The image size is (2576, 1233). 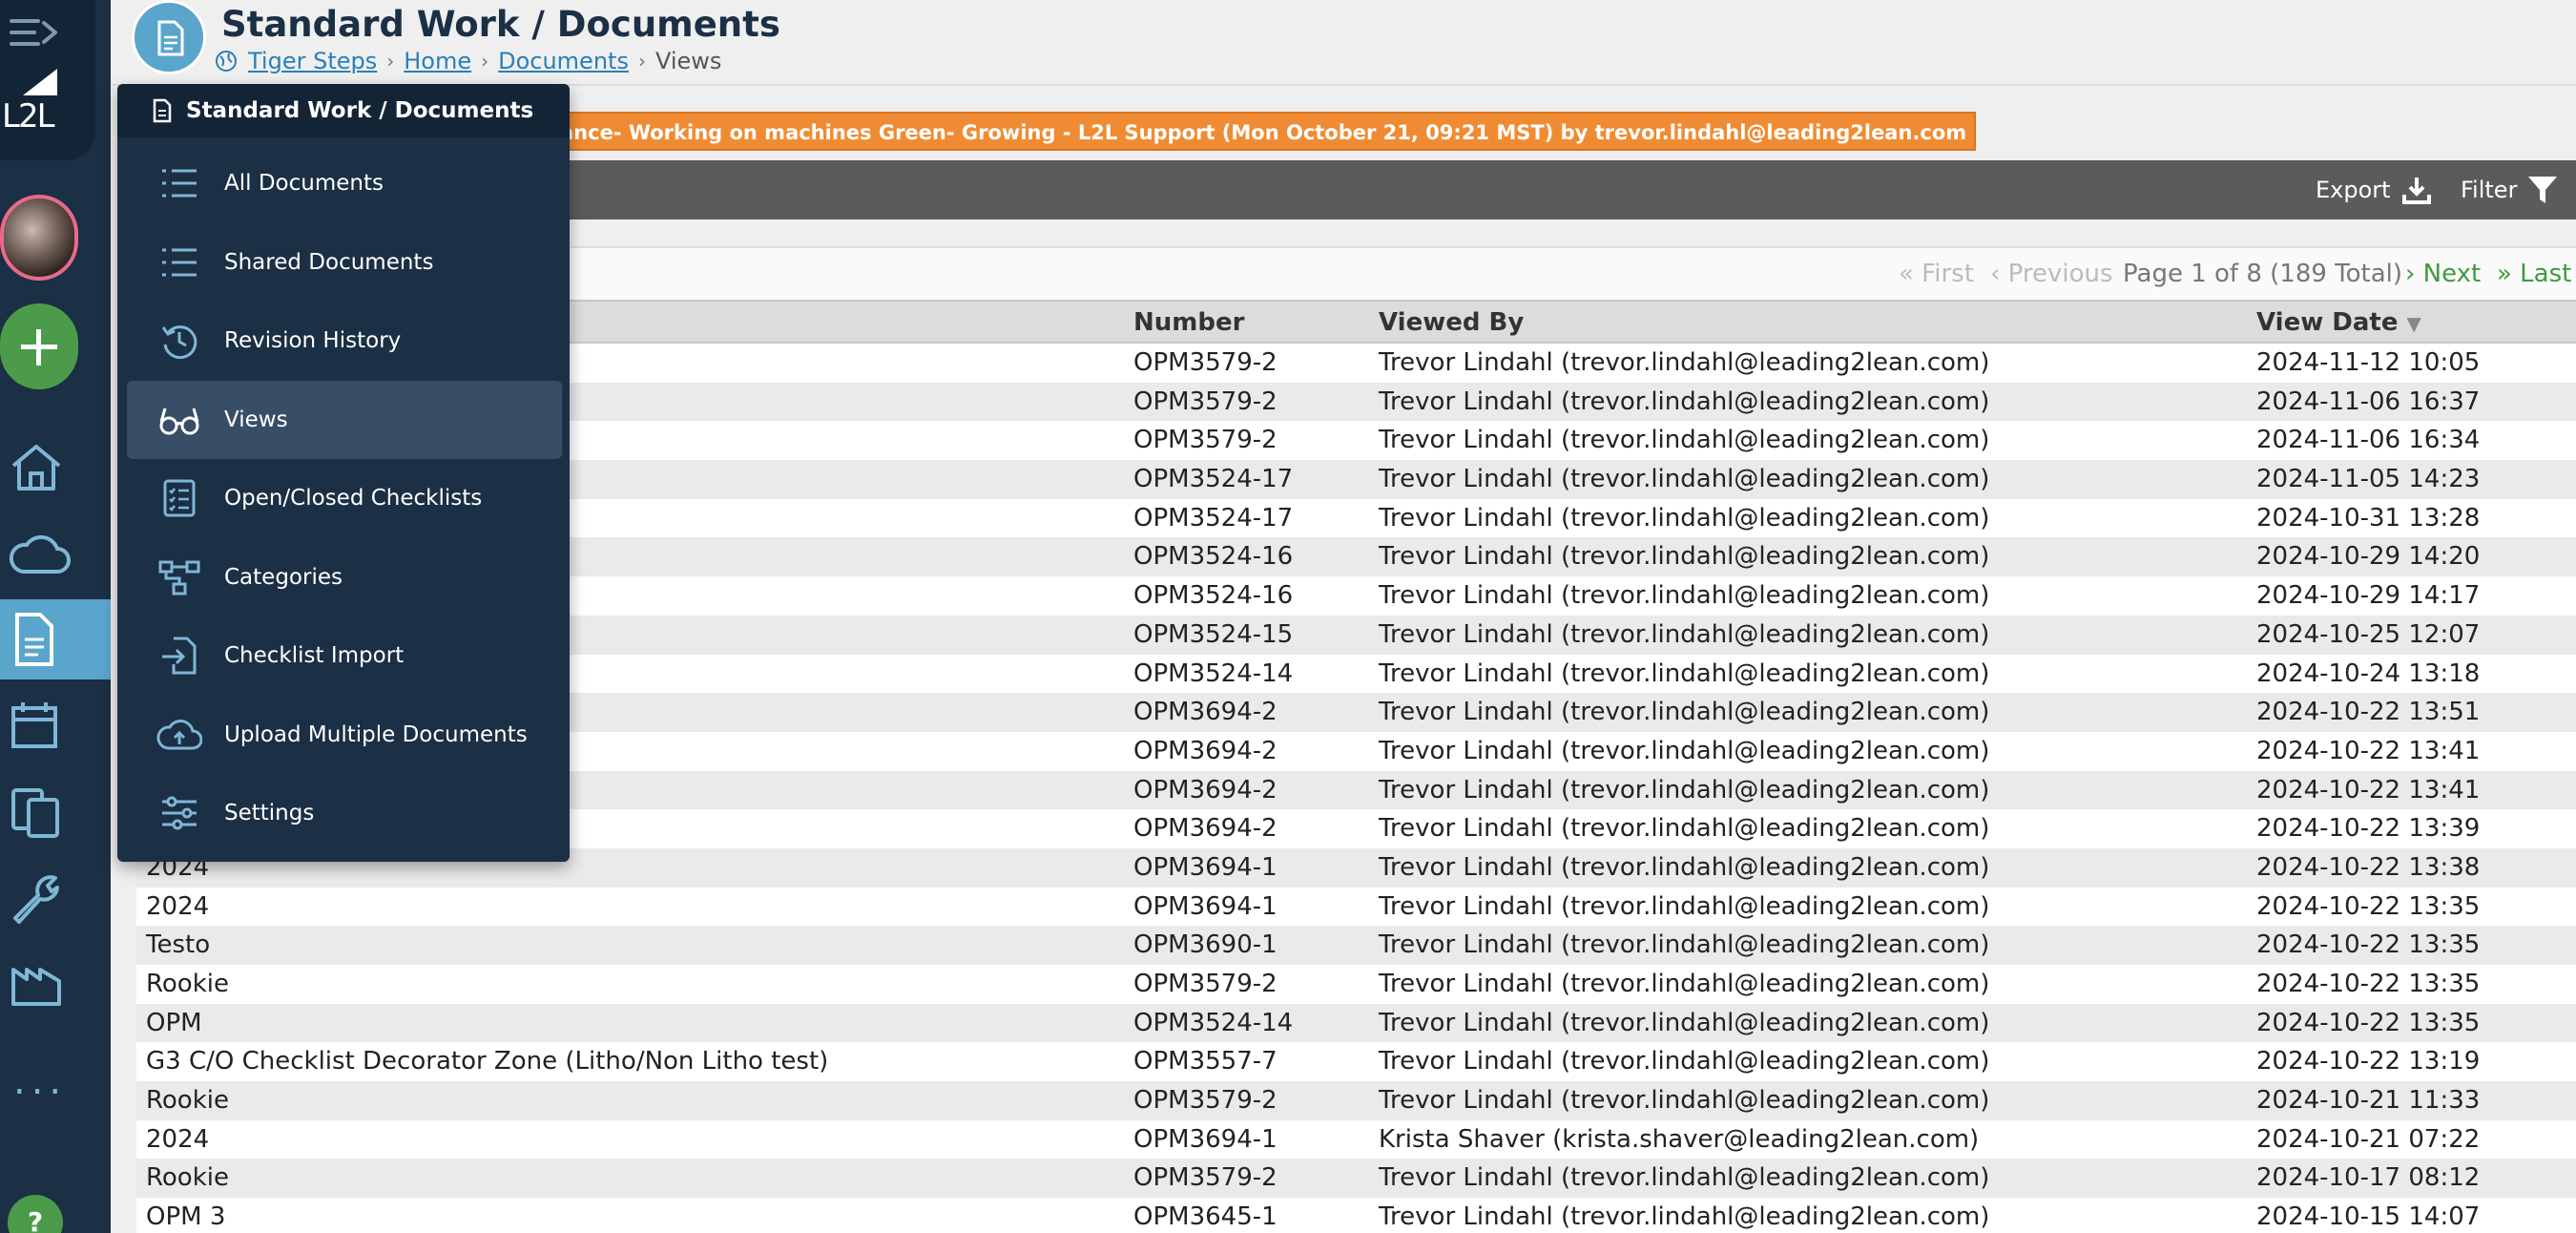 What do you see at coordinates (178, 945) in the screenshot?
I see `row-title: Testo` at bounding box center [178, 945].